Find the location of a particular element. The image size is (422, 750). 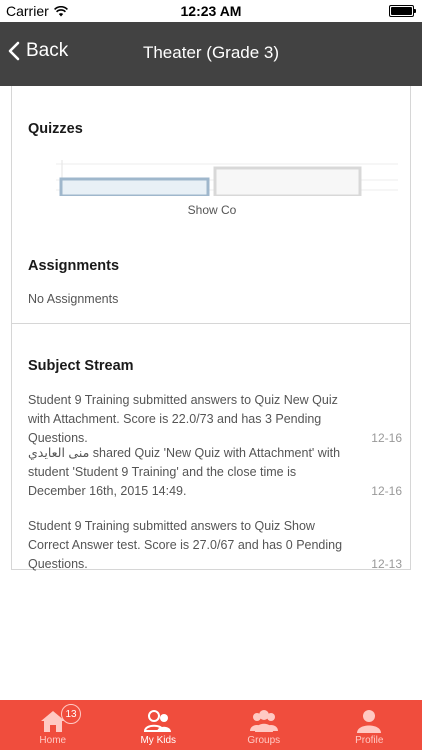

notification-badge: 13 is located at coordinates (71, 714).